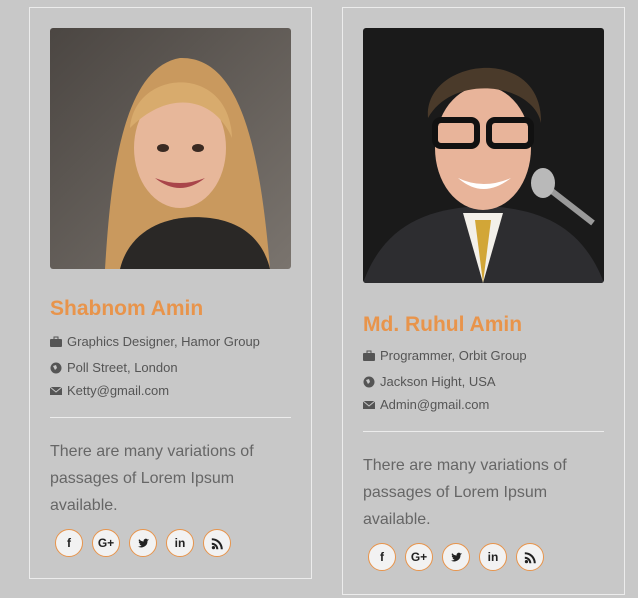  I want to click on email-info: Ketty@gmail.com, so click(109, 390).